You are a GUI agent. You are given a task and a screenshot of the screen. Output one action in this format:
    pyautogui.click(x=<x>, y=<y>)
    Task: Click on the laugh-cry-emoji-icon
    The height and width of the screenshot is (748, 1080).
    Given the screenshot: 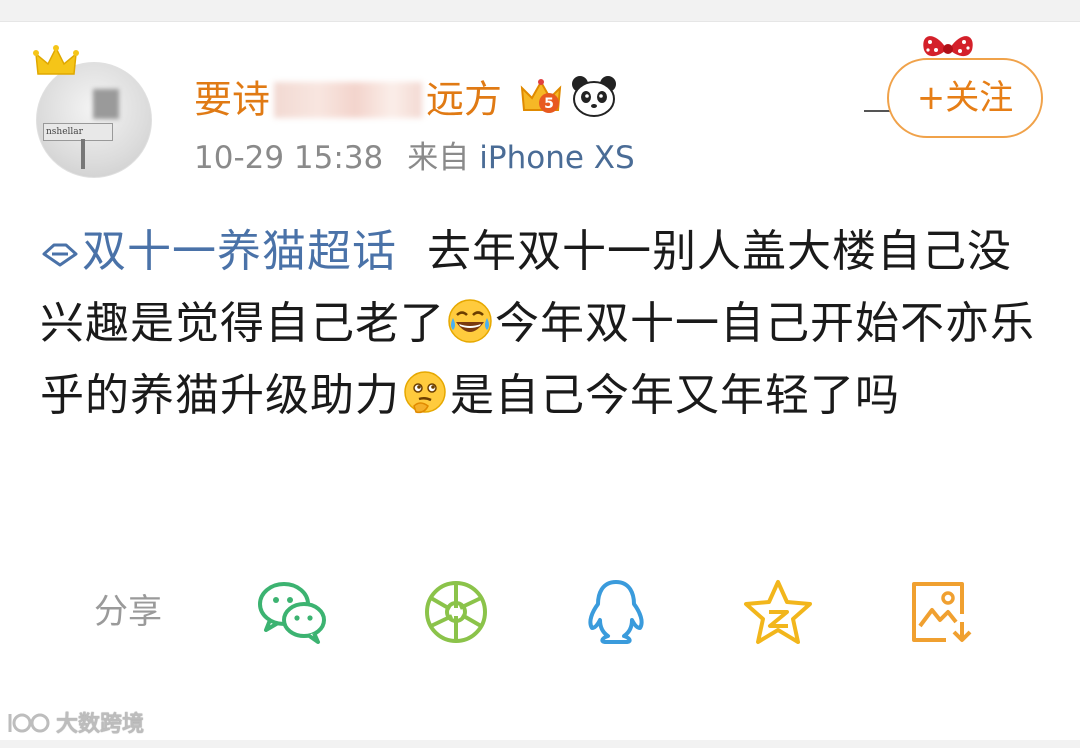 What is the action you would take?
    pyautogui.click(x=470, y=321)
    